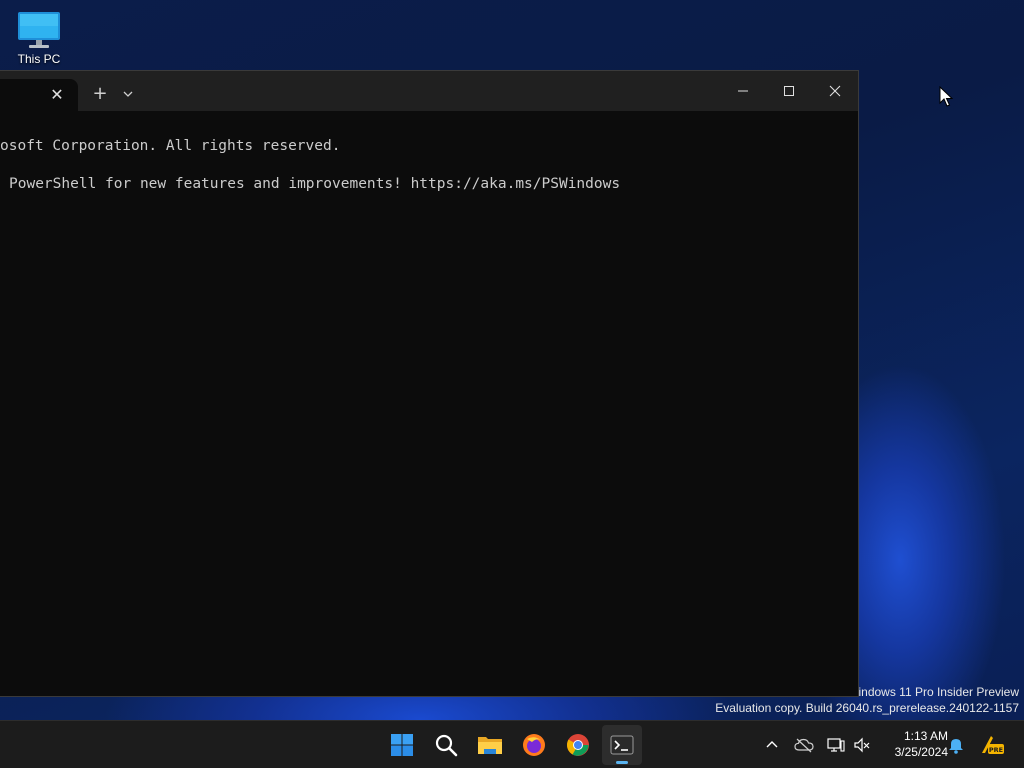 The image size is (1024, 768). I want to click on show-hidden-icons-button, so click(772, 745).